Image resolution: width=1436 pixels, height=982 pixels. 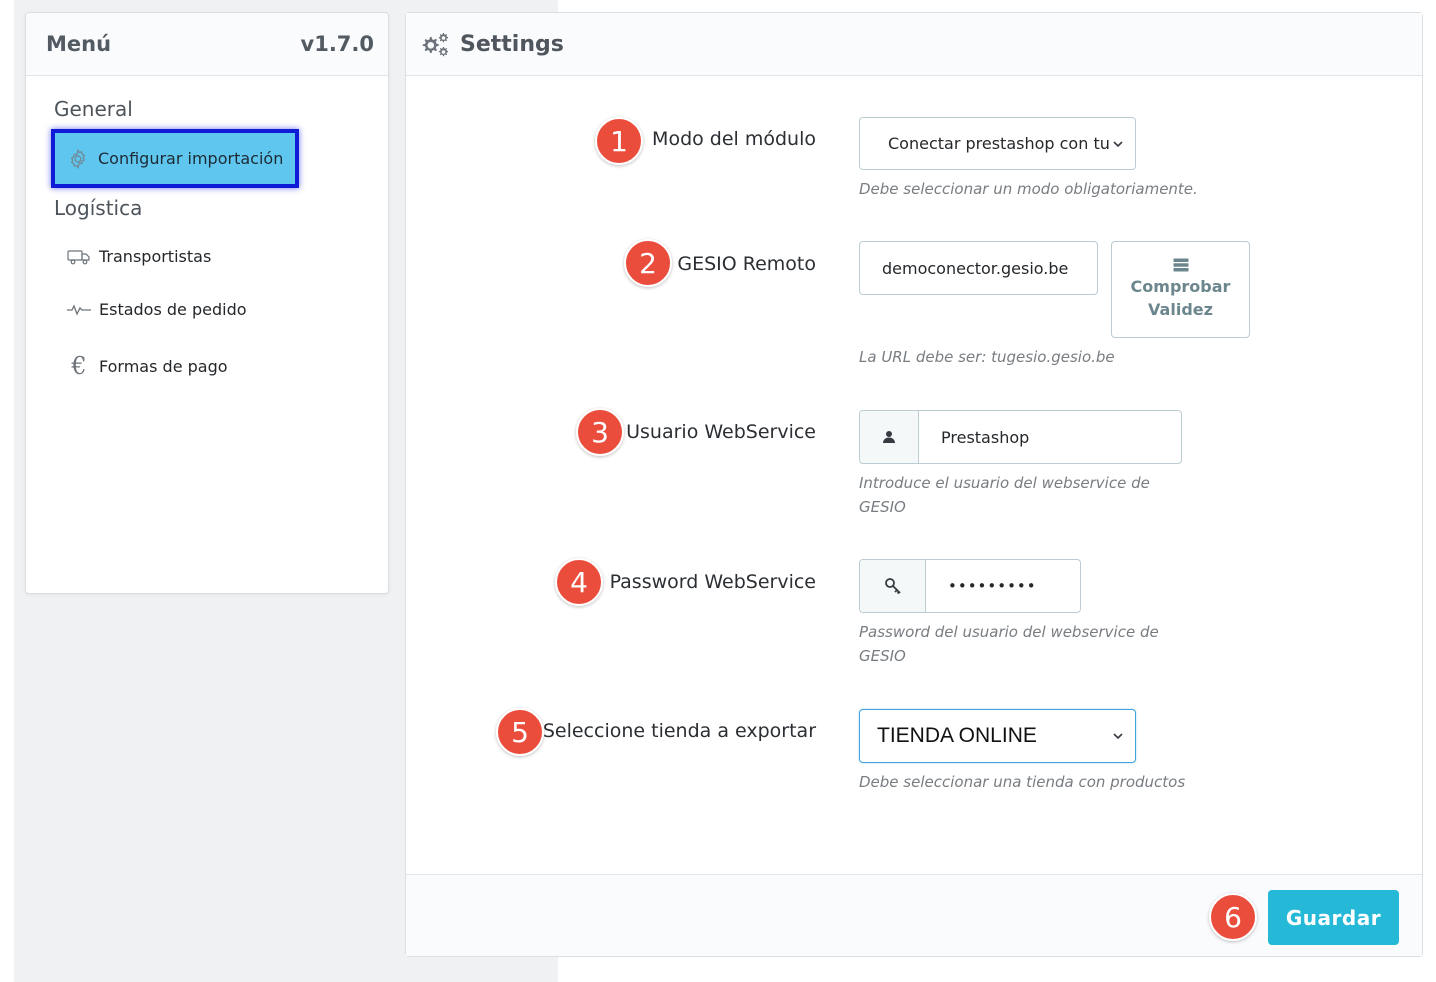 What do you see at coordinates (712, 582) in the screenshot?
I see `field-label-password: Password WebService` at bounding box center [712, 582].